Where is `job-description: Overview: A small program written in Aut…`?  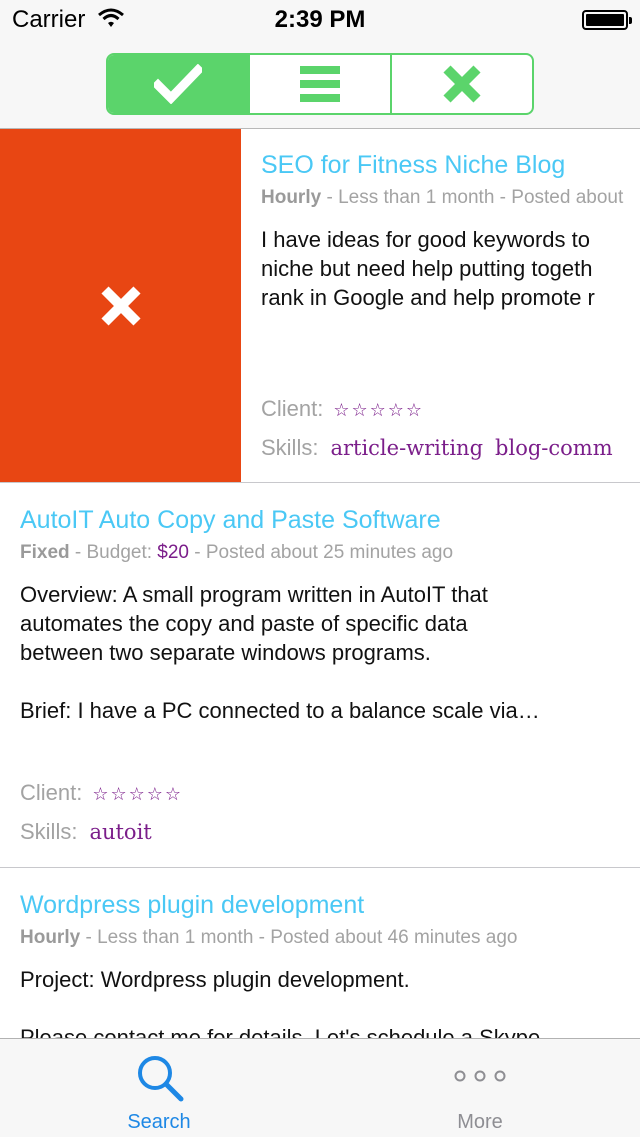
job-description: Overview: A small program written in Aut… is located at coordinates (280, 652).